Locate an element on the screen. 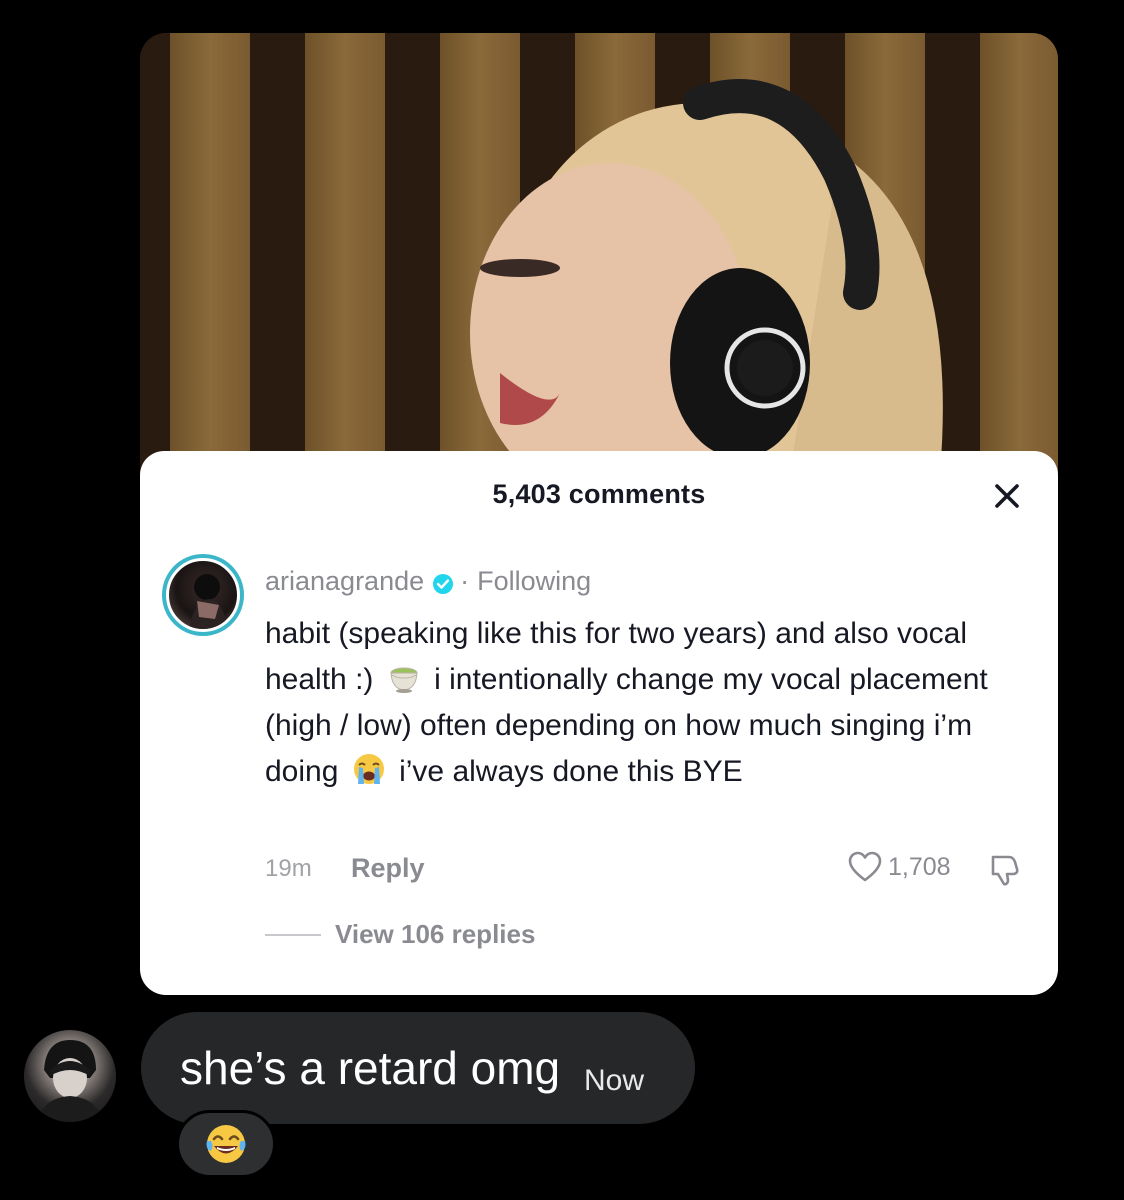 The width and height of the screenshot is (1124, 1200). replies-divider is located at coordinates (293, 934).